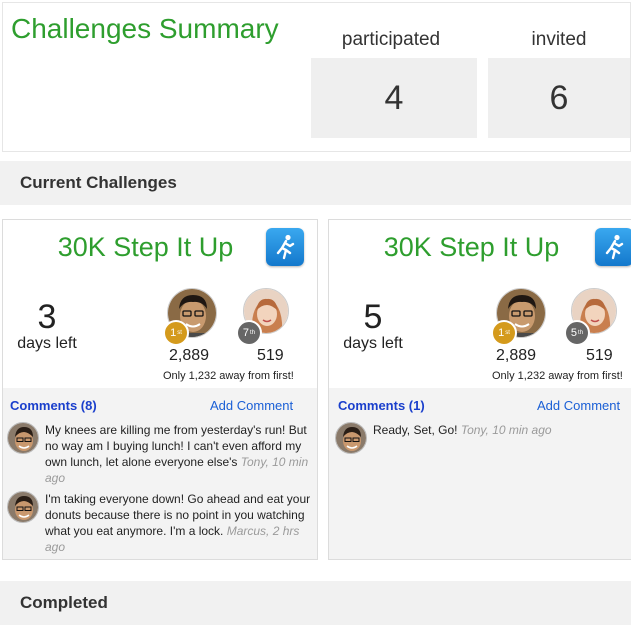 This screenshot has height=631, width=631. What do you see at coordinates (249, 333) in the screenshot?
I see `user-rank-badge: 7th` at bounding box center [249, 333].